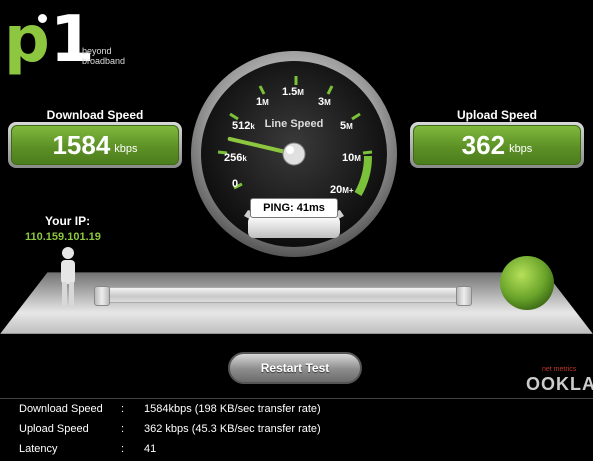  Describe the element at coordinates (63, 237) in the screenshot. I see `ip-address-value: 110.159.101.19` at that location.